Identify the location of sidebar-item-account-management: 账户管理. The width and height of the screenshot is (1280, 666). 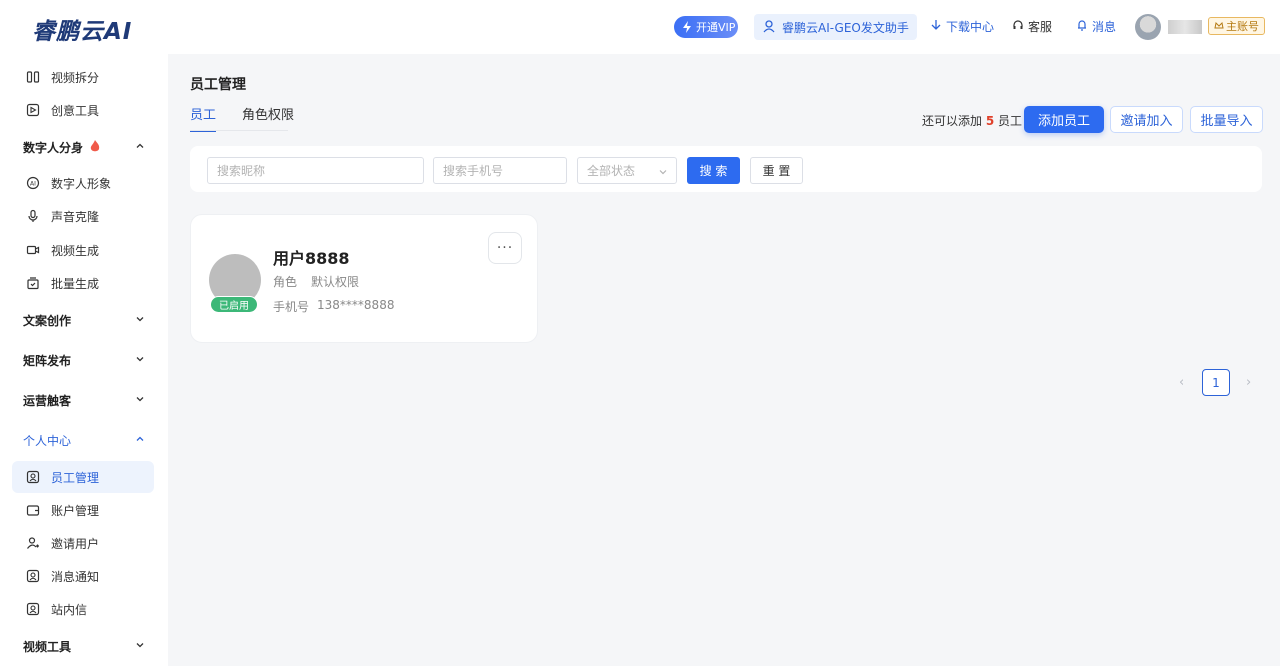
(83, 510).